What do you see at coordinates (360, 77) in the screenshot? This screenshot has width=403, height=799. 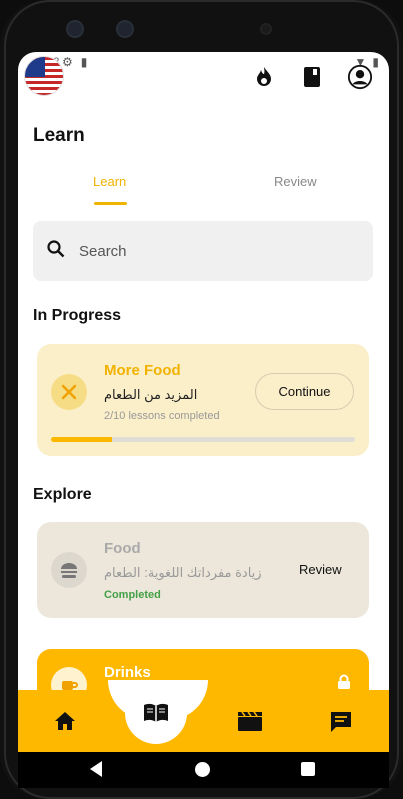 I see `account-icon` at bounding box center [360, 77].